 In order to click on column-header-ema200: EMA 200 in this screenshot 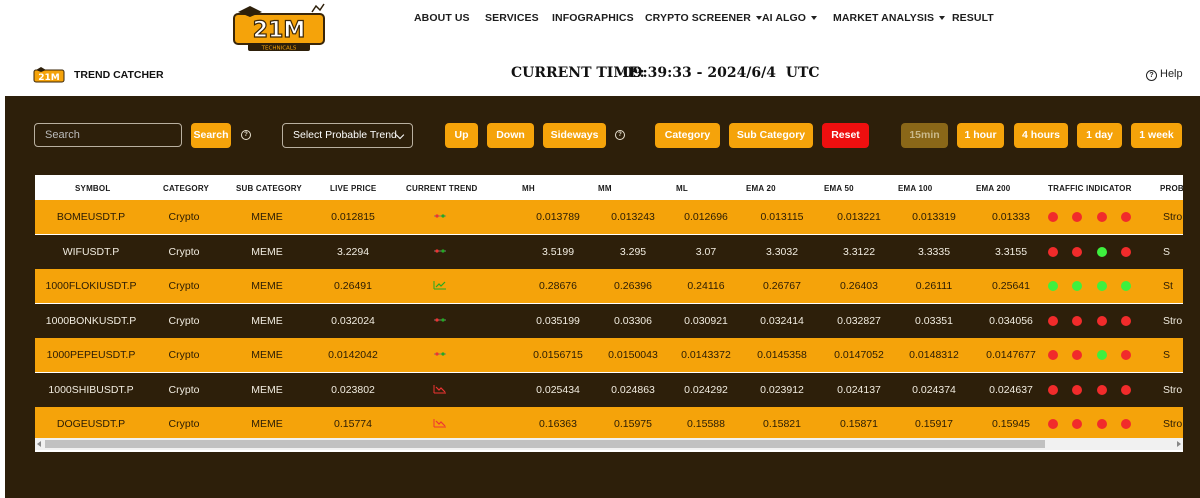, I will do `click(993, 188)`.